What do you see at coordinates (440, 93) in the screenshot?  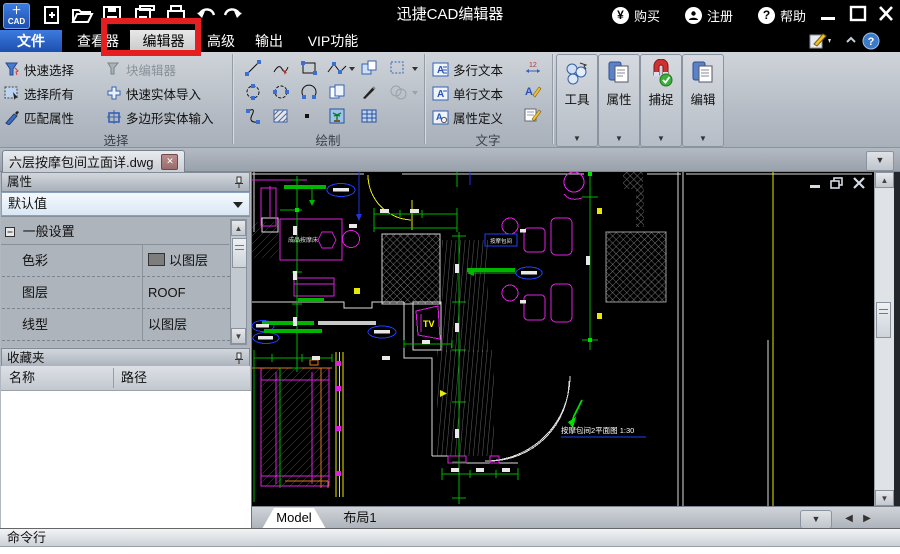 I see `dtext-icon: A` at bounding box center [440, 93].